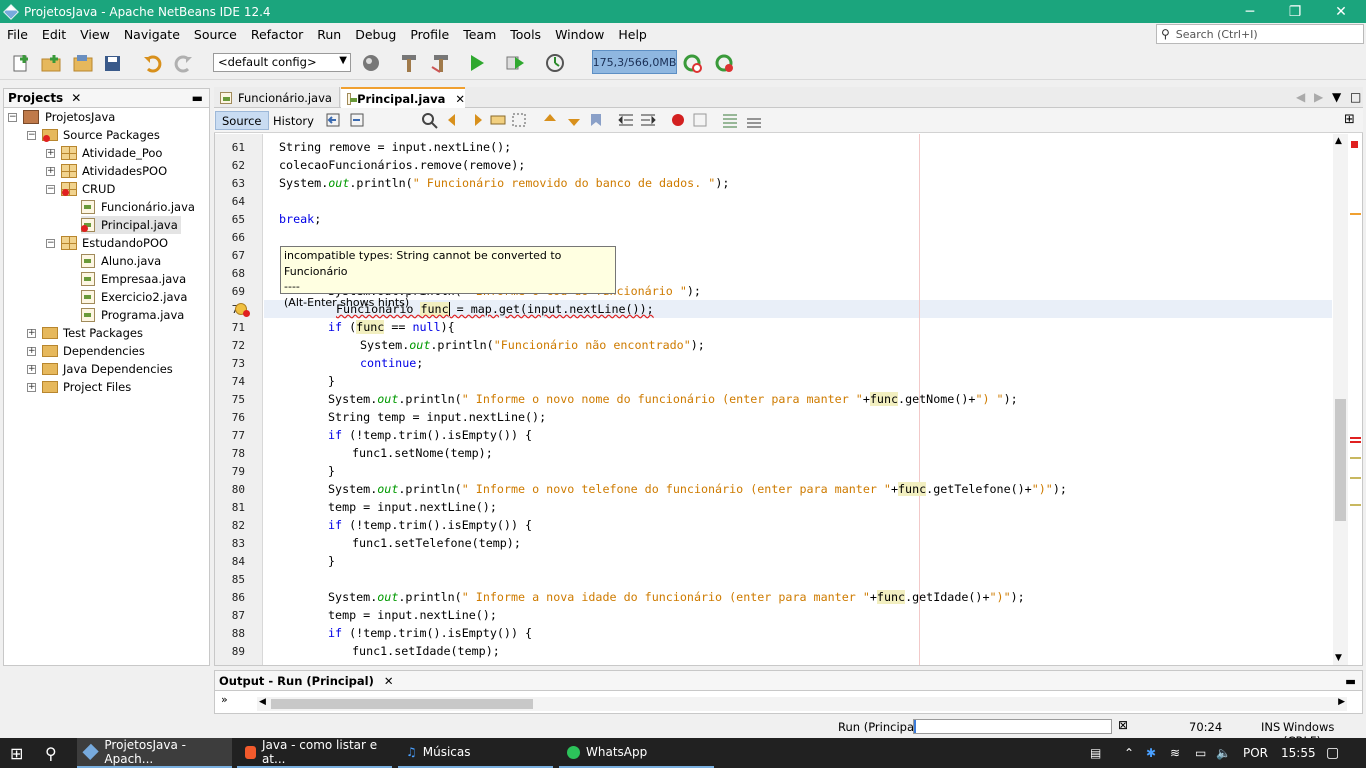 The height and width of the screenshot is (768, 1366). Describe the element at coordinates (331, 381) in the screenshot. I see `code-line-74: }` at that location.